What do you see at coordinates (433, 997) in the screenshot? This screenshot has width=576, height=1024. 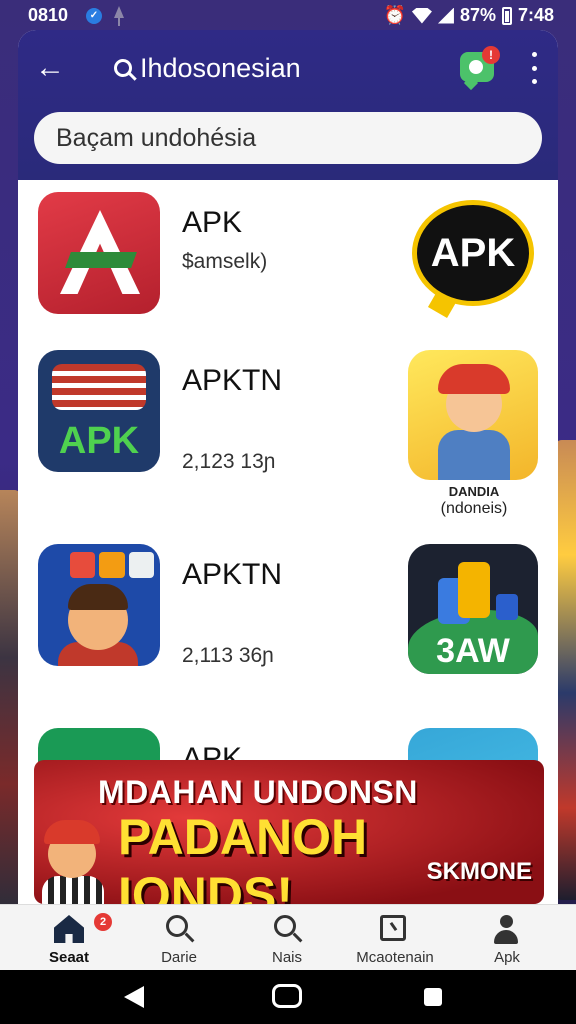 I see `system-recents-icon` at bounding box center [433, 997].